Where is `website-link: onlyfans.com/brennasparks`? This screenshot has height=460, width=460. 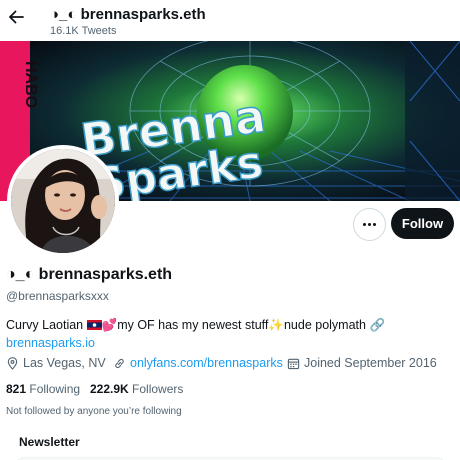 website-link: onlyfans.com/brennasparks is located at coordinates (206, 363).